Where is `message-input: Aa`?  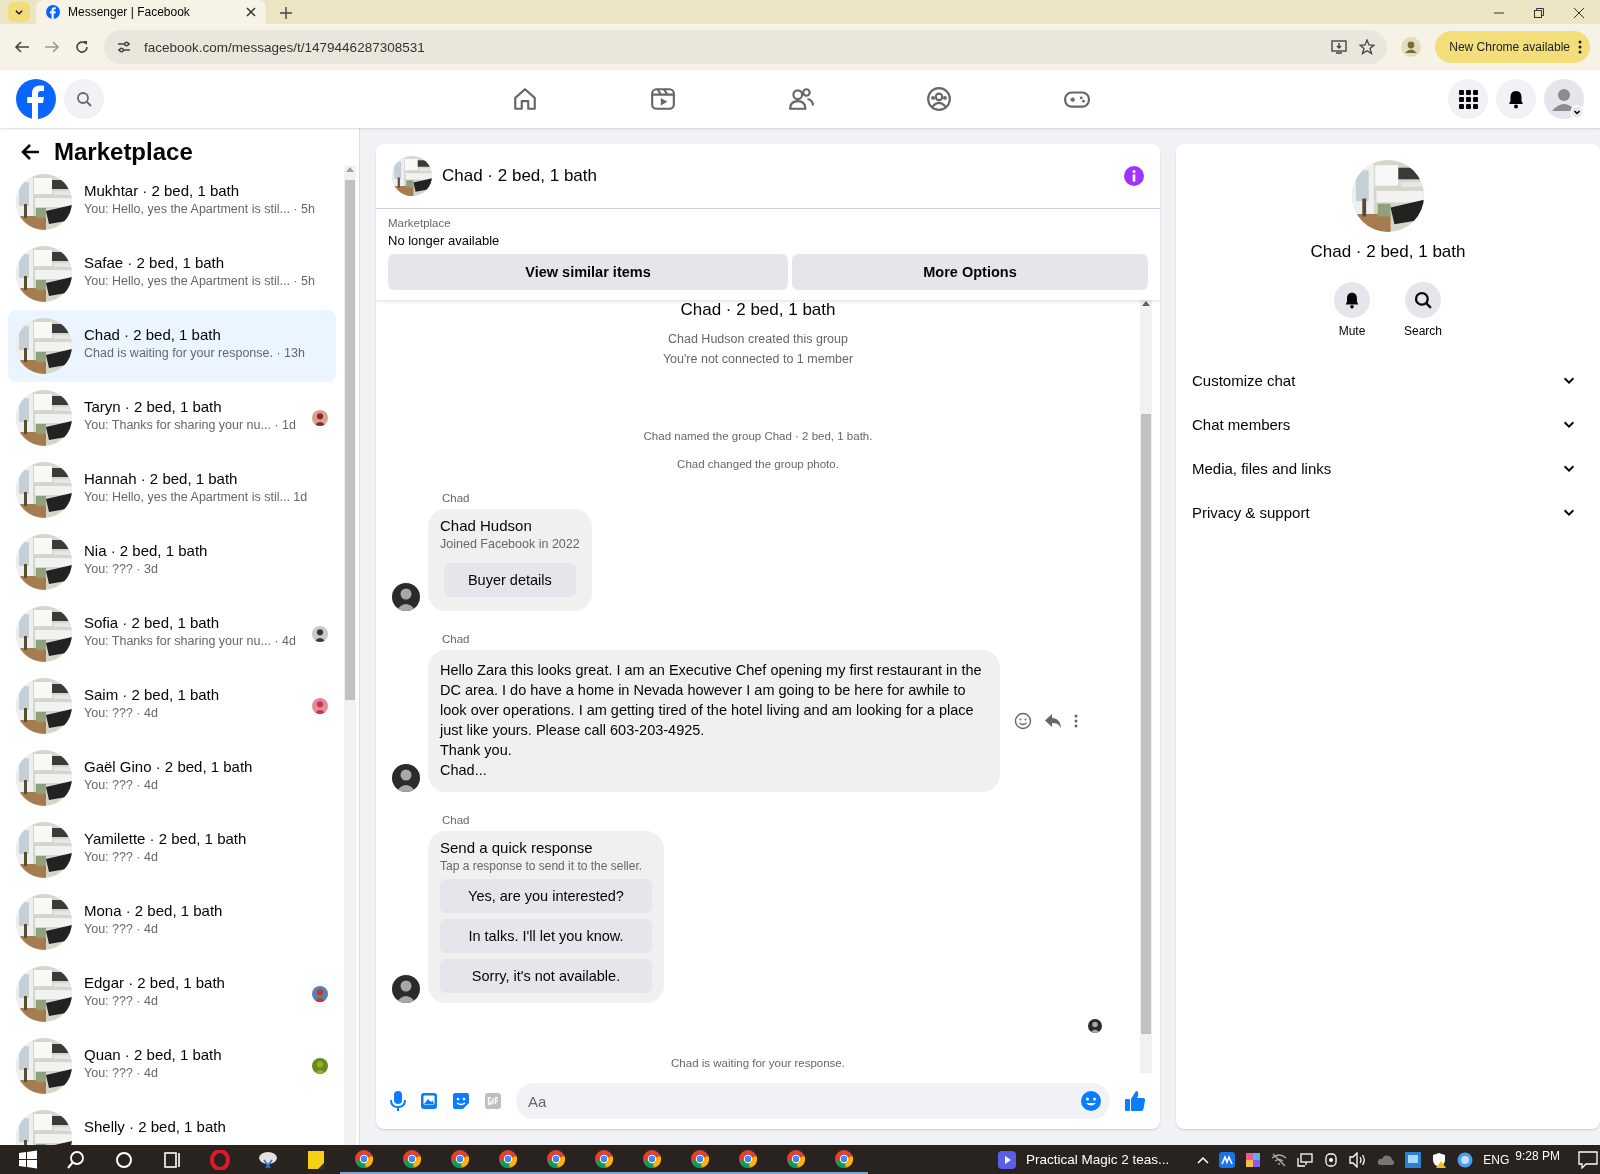 message-input: Aa is located at coordinates (813, 1101).